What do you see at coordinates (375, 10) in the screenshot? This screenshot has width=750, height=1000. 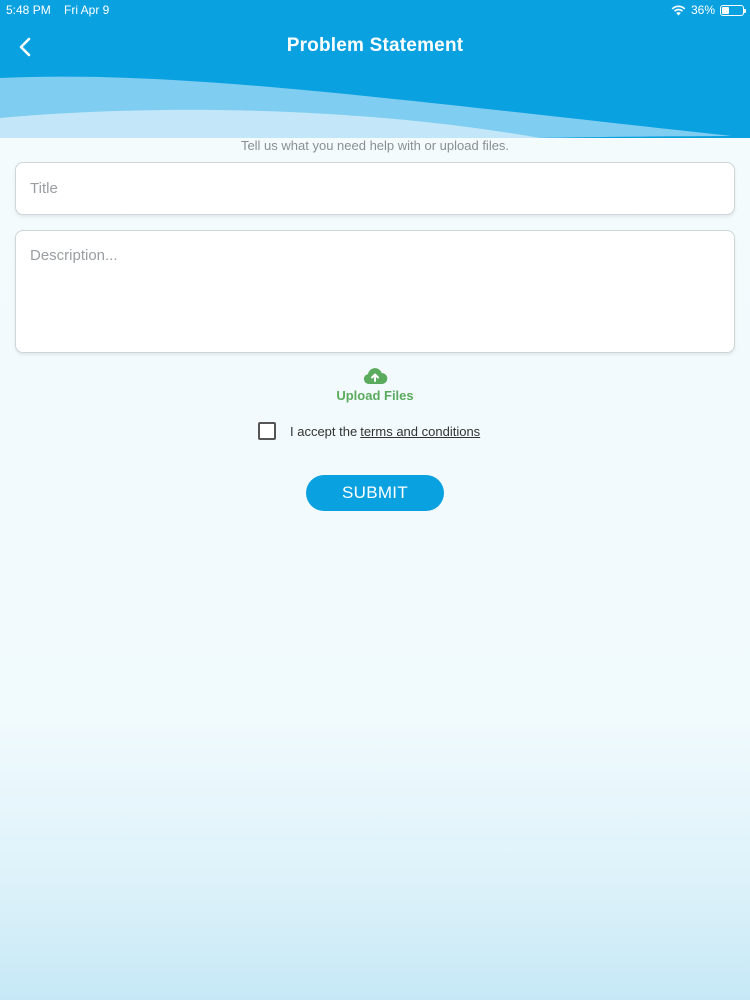 I see `status-bar: 5:48 PM Fri Apr 9 36%` at bounding box center [375, 10].